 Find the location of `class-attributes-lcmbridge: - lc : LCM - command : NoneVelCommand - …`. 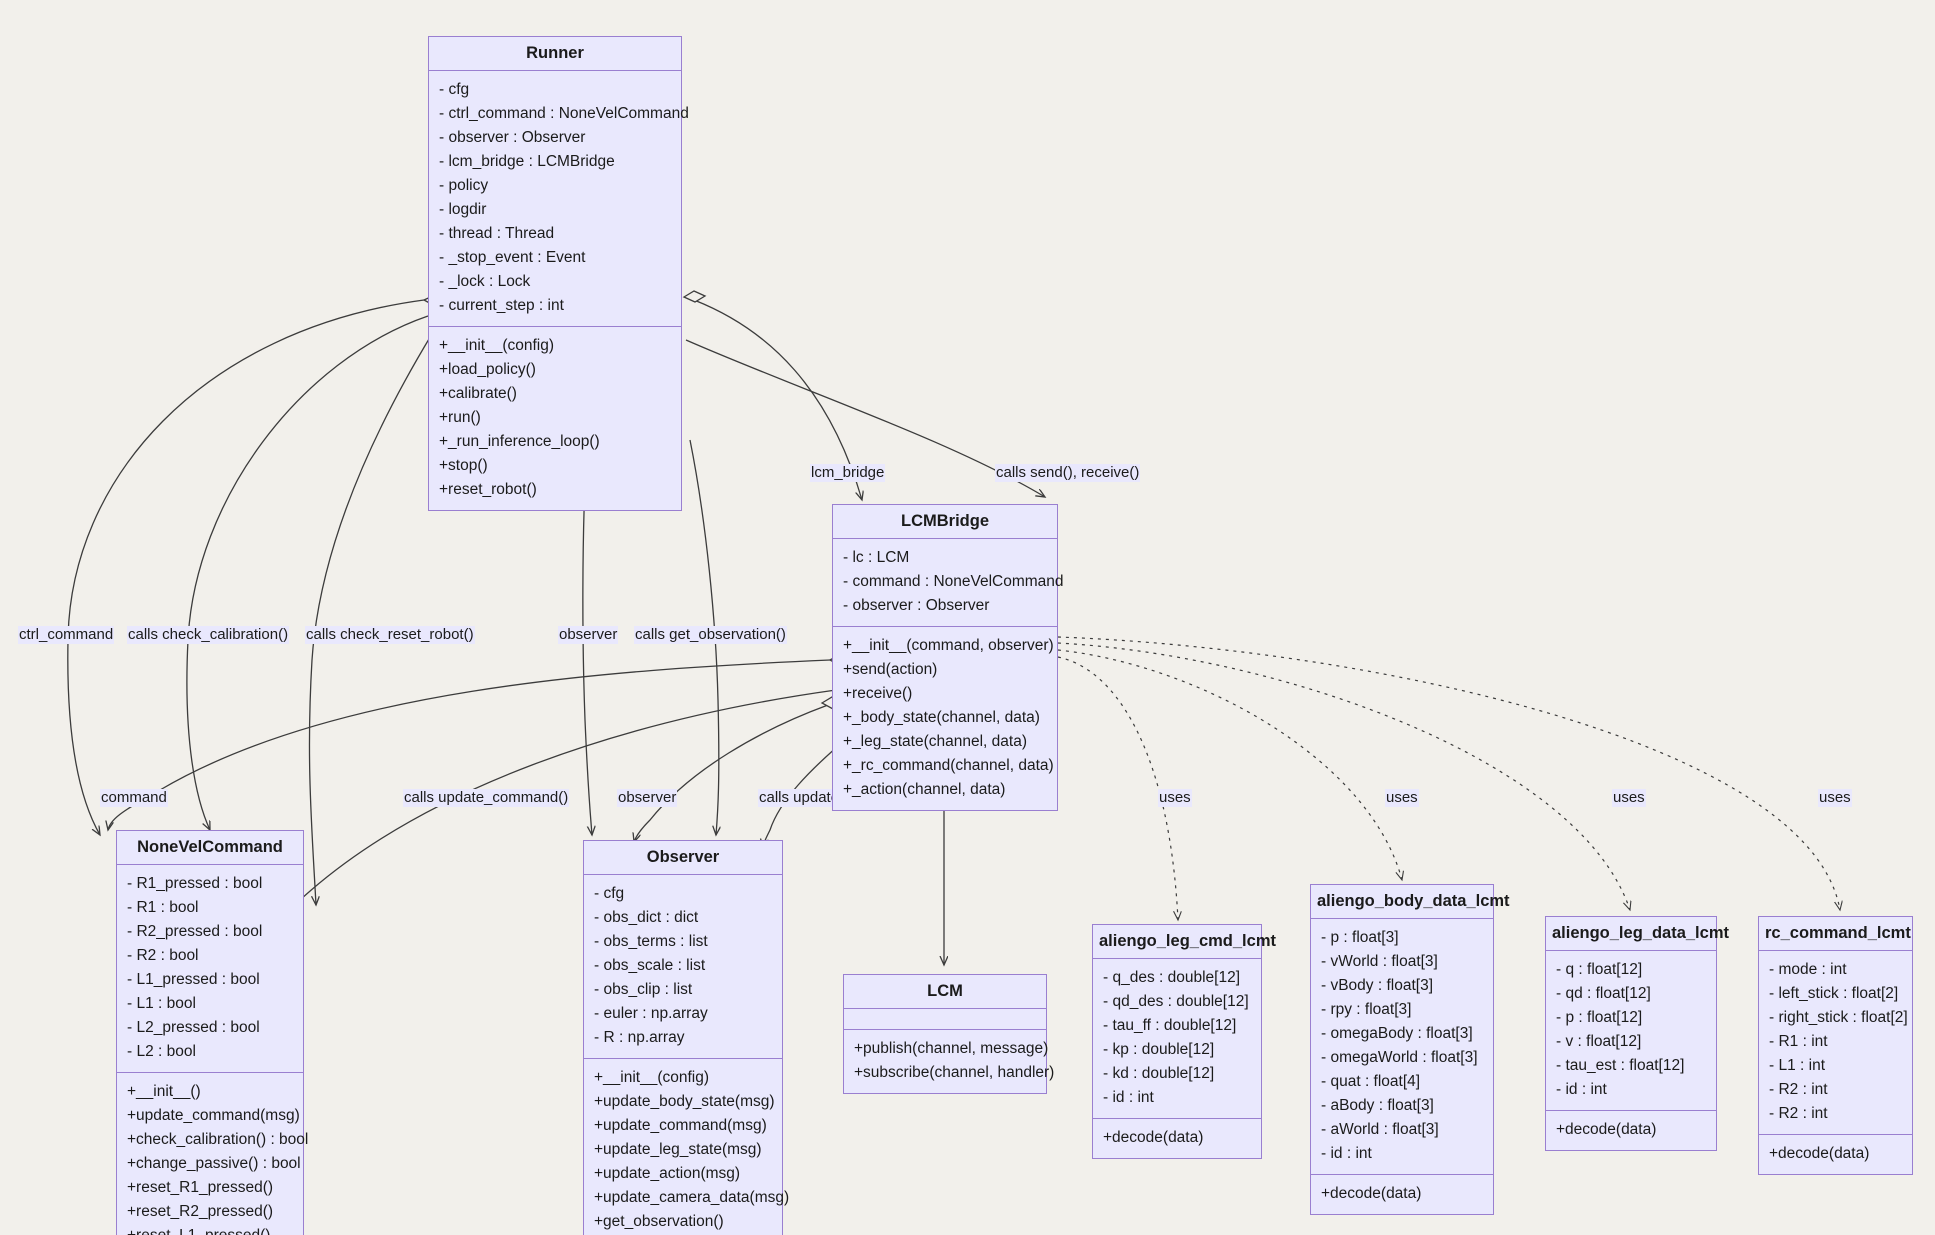

class-attributes-lcmbridge: - lc : LCM - command : NoneVelCommand - … is located at coordinates (948, 583).